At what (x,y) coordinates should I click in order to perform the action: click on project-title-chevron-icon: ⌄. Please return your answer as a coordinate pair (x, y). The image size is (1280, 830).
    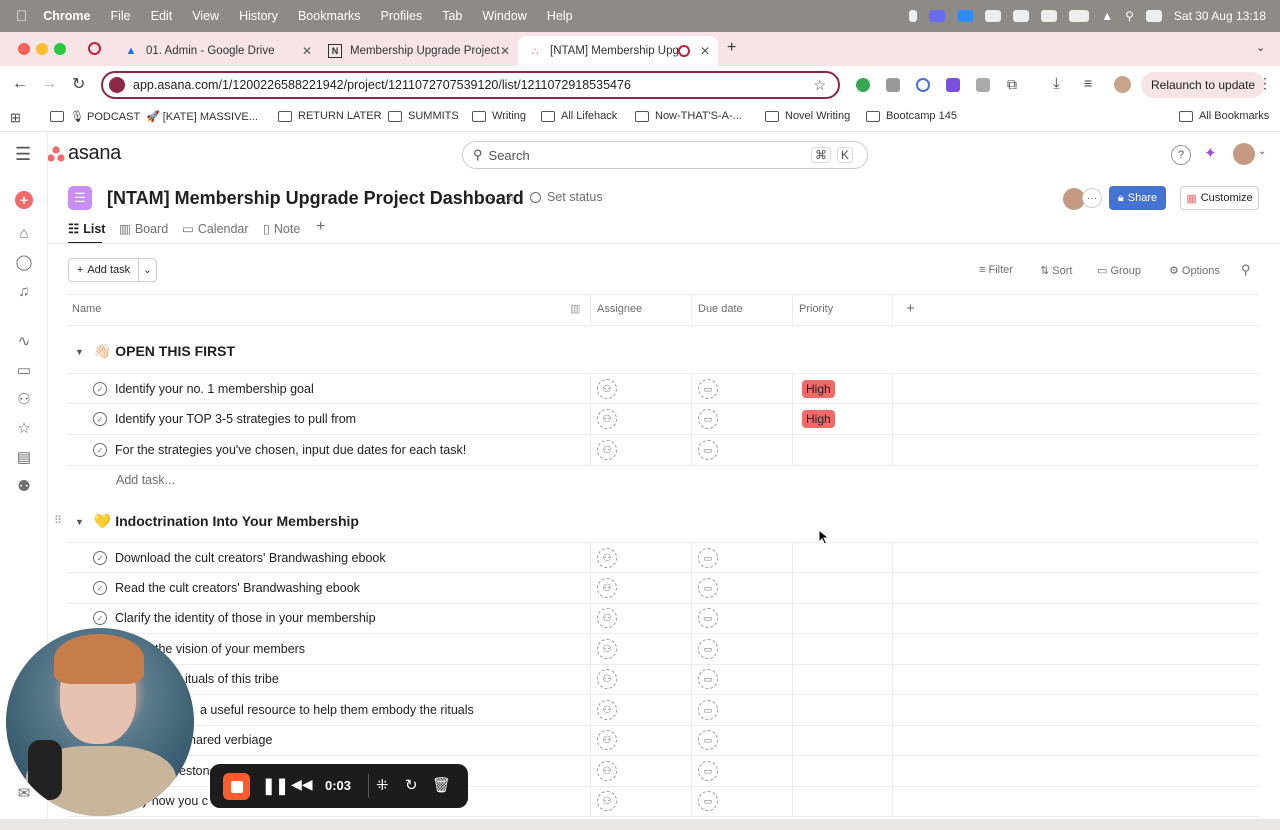
    Looking at the image, I should click on (491, 196).